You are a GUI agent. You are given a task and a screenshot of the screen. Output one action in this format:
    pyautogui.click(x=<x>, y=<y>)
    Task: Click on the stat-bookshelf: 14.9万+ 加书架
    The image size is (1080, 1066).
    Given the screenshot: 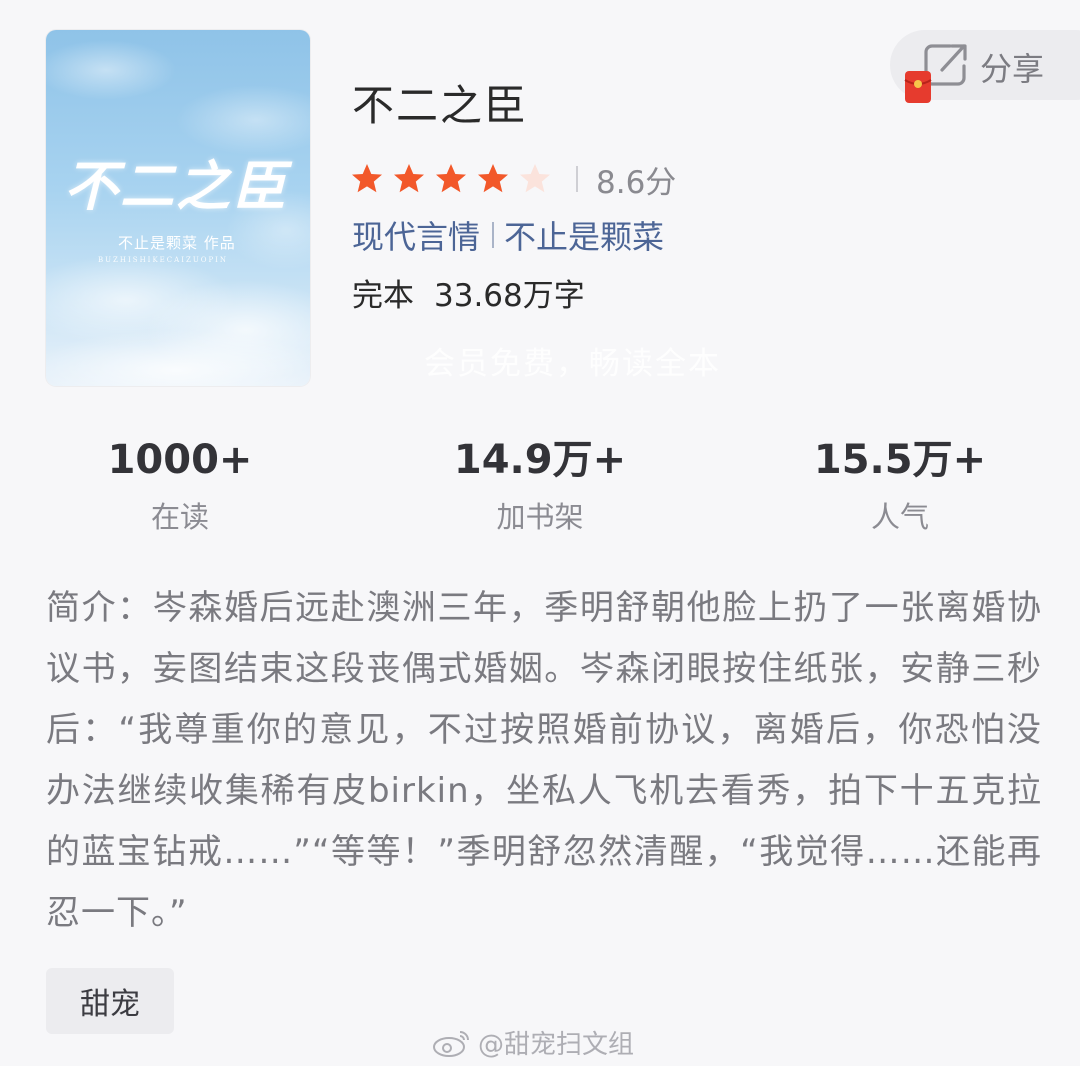 What is the action you would take?
    pyautogui.click(x=540, y=485)
    